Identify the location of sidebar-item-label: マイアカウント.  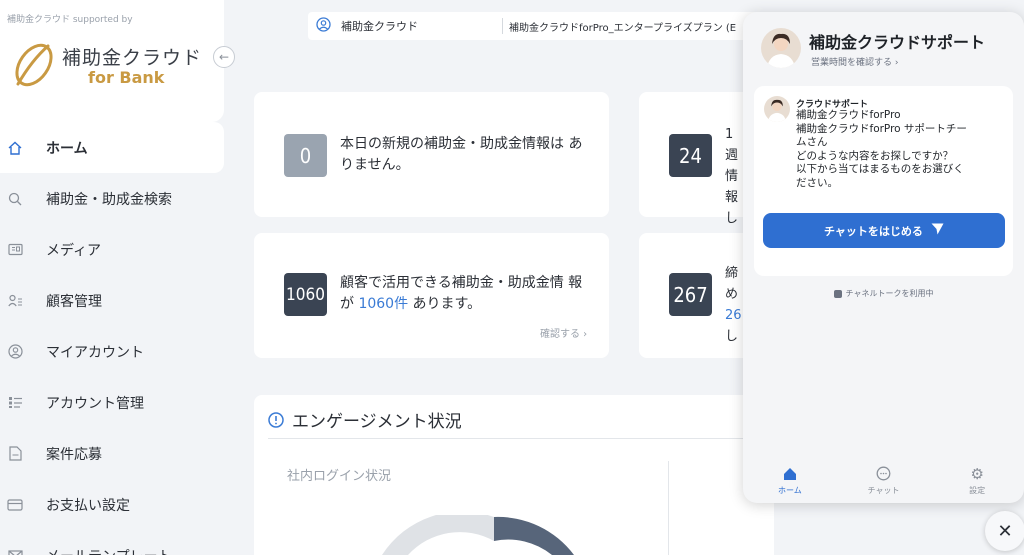
(95, 352).